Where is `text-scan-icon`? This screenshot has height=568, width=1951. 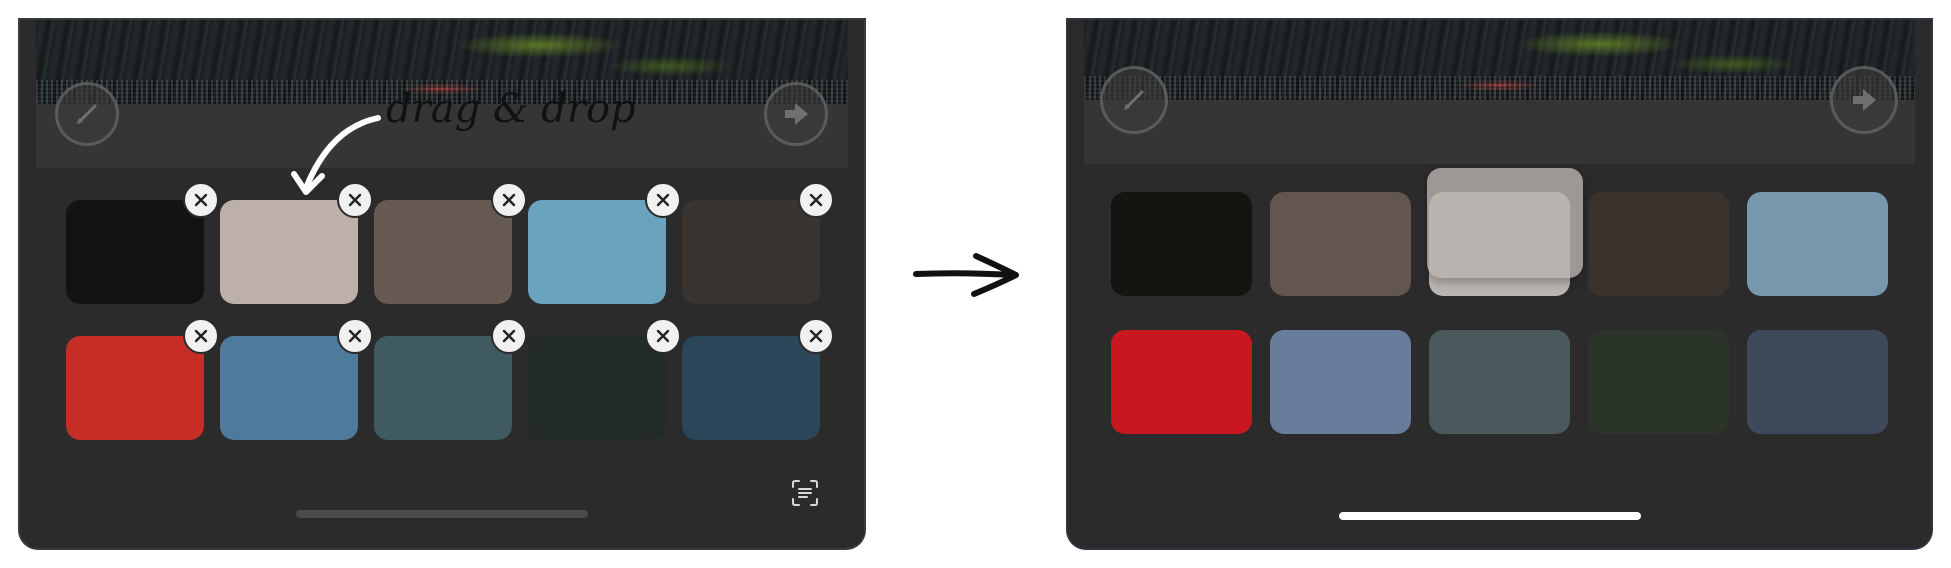 text-scan-icon is located at coordinates (805, 493).